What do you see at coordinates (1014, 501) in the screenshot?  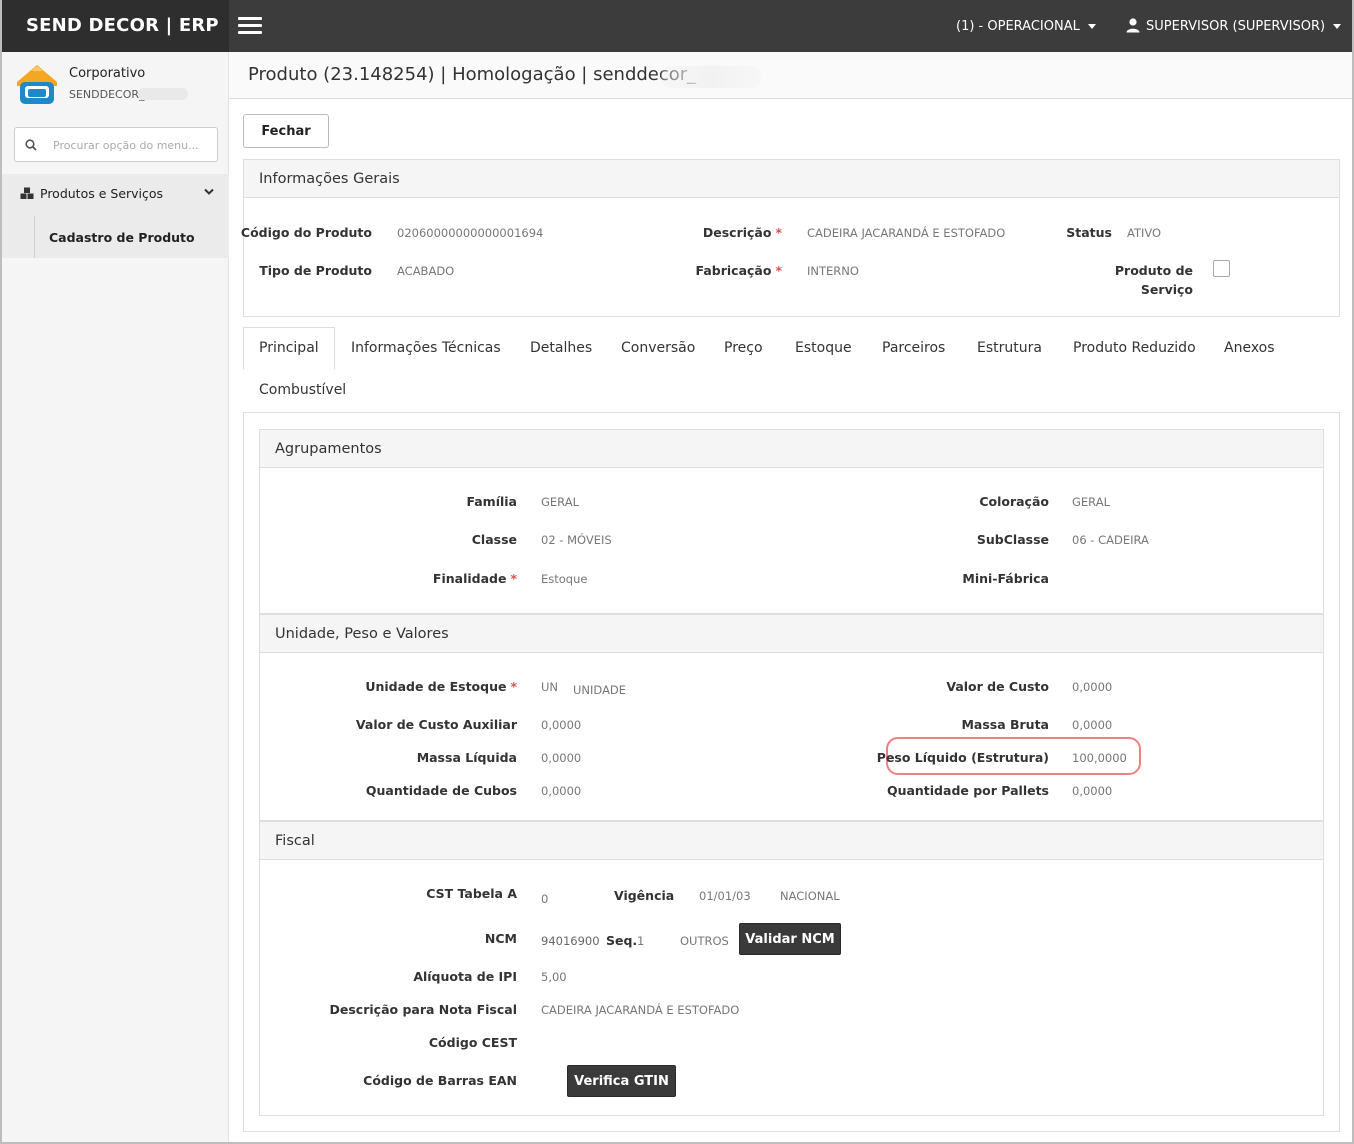 I see `coloracao-label: Coloração` at bounding box center [1014, 501].